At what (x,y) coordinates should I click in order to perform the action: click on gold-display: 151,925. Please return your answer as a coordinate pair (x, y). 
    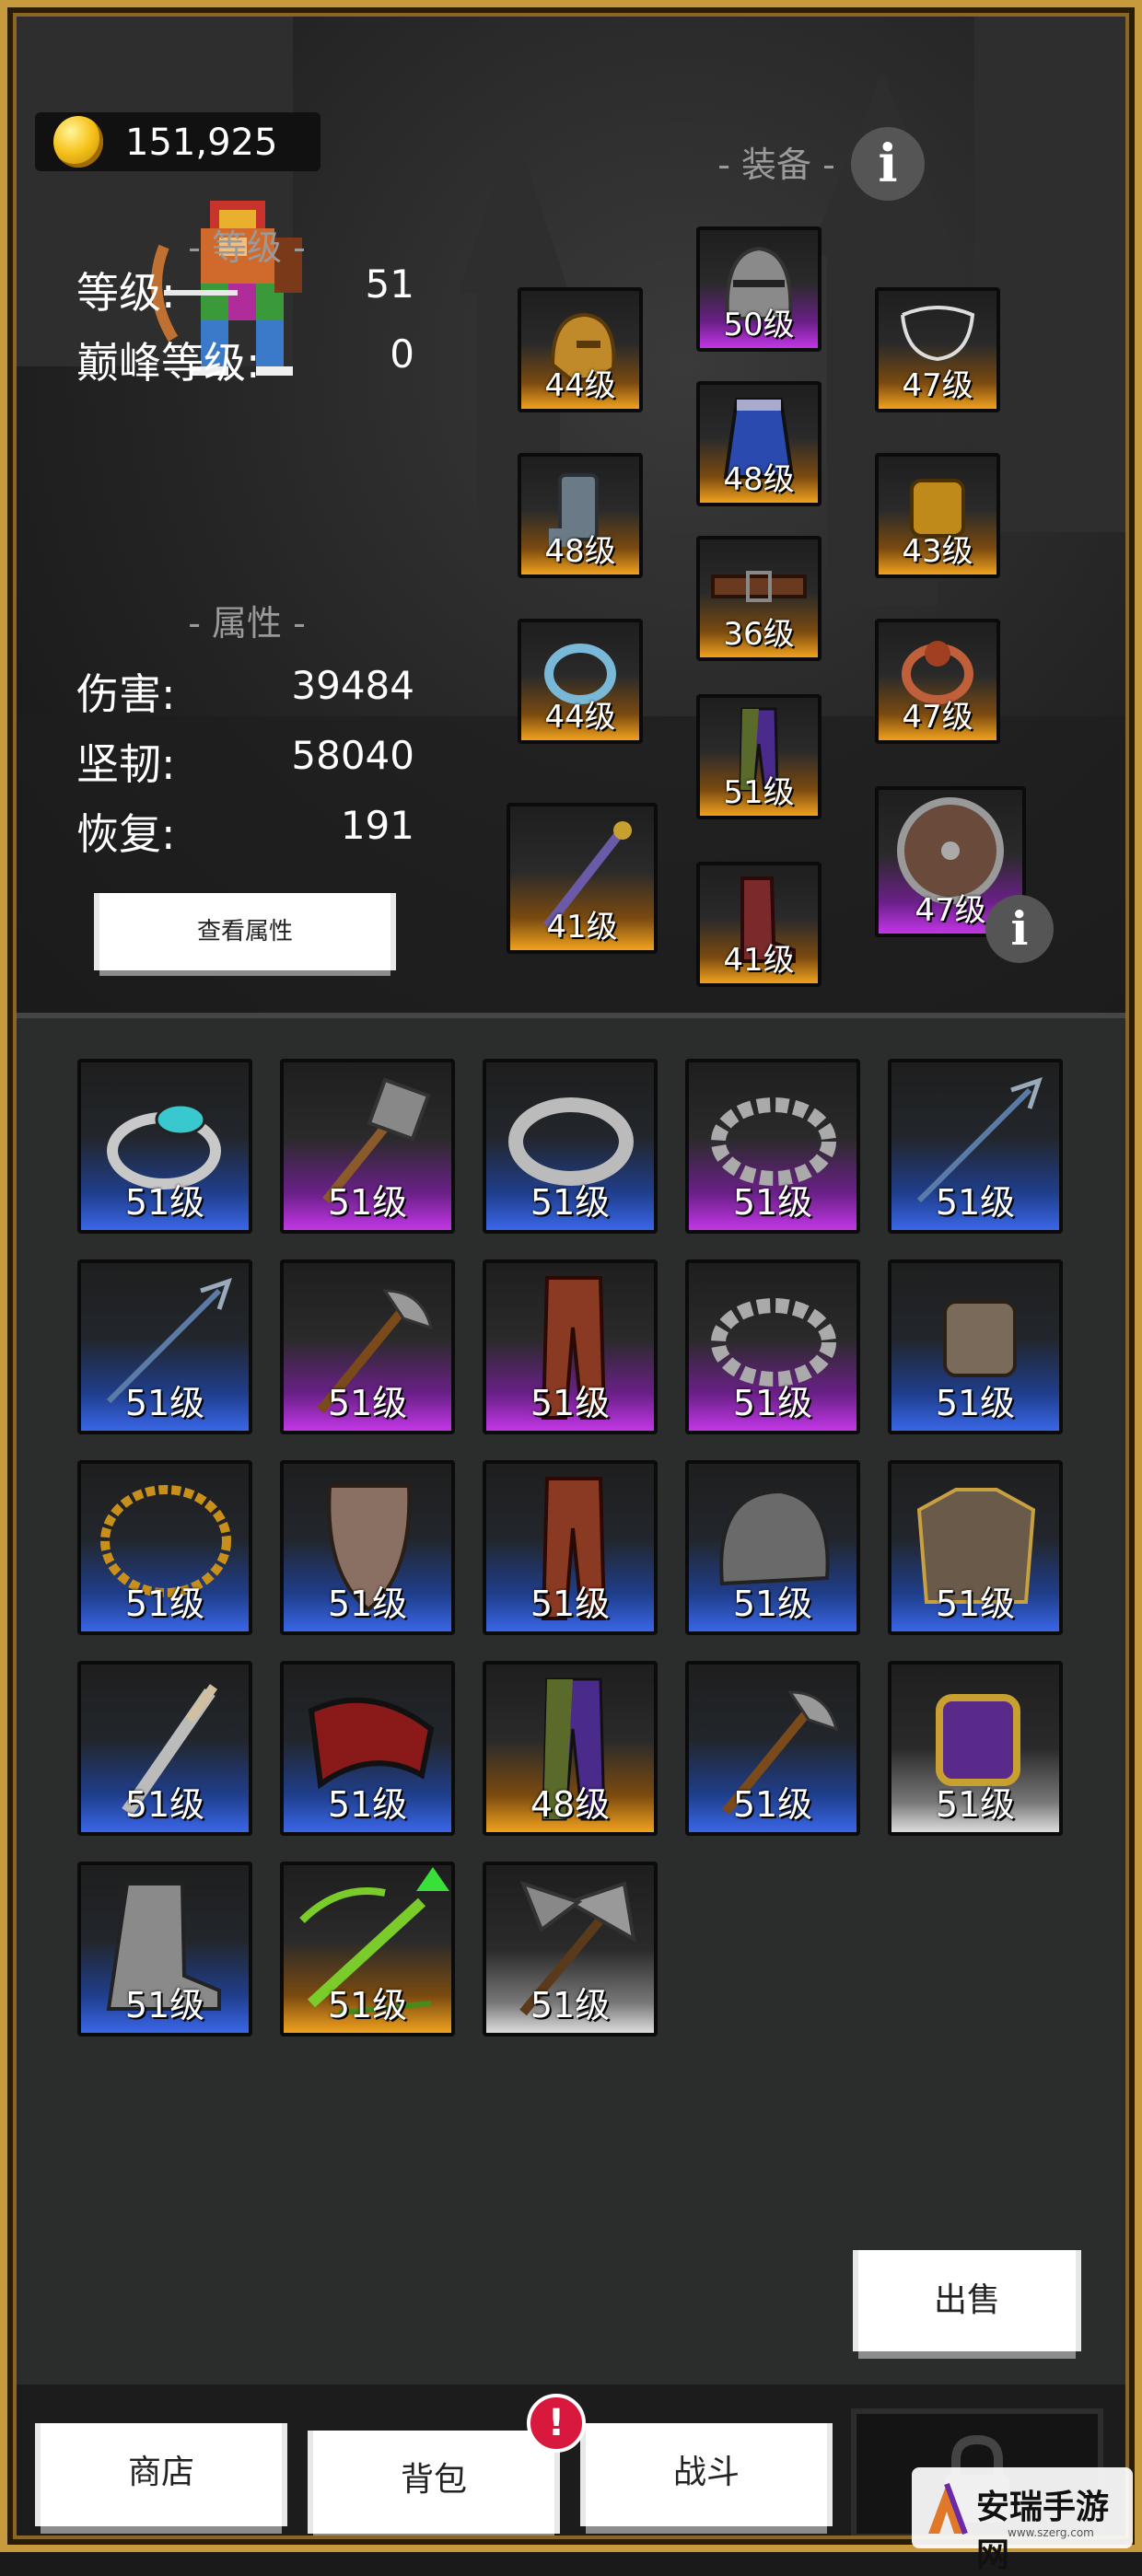
    Looking at the image, I should click on (177, 141).